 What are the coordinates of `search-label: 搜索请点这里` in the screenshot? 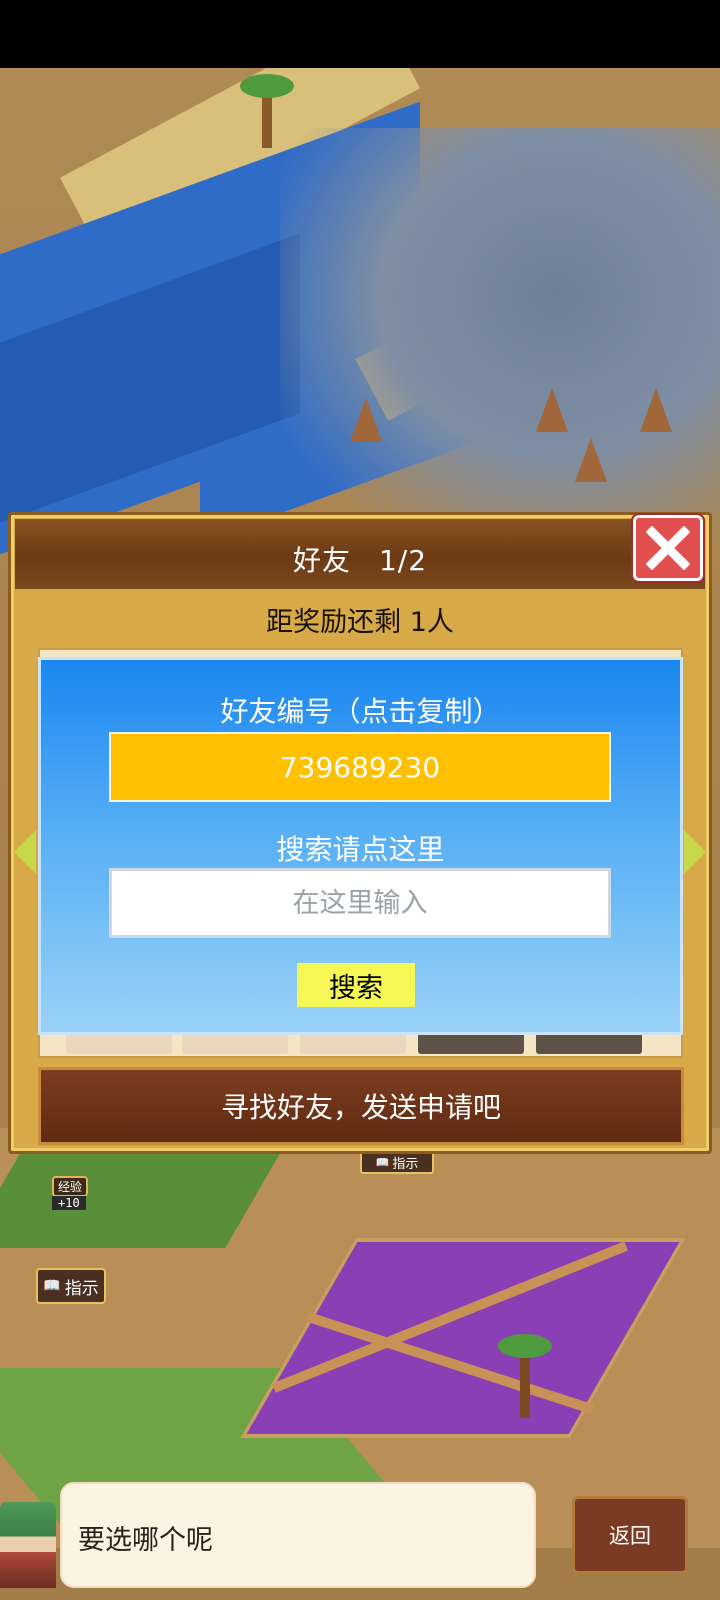 It's located at (360, 849).